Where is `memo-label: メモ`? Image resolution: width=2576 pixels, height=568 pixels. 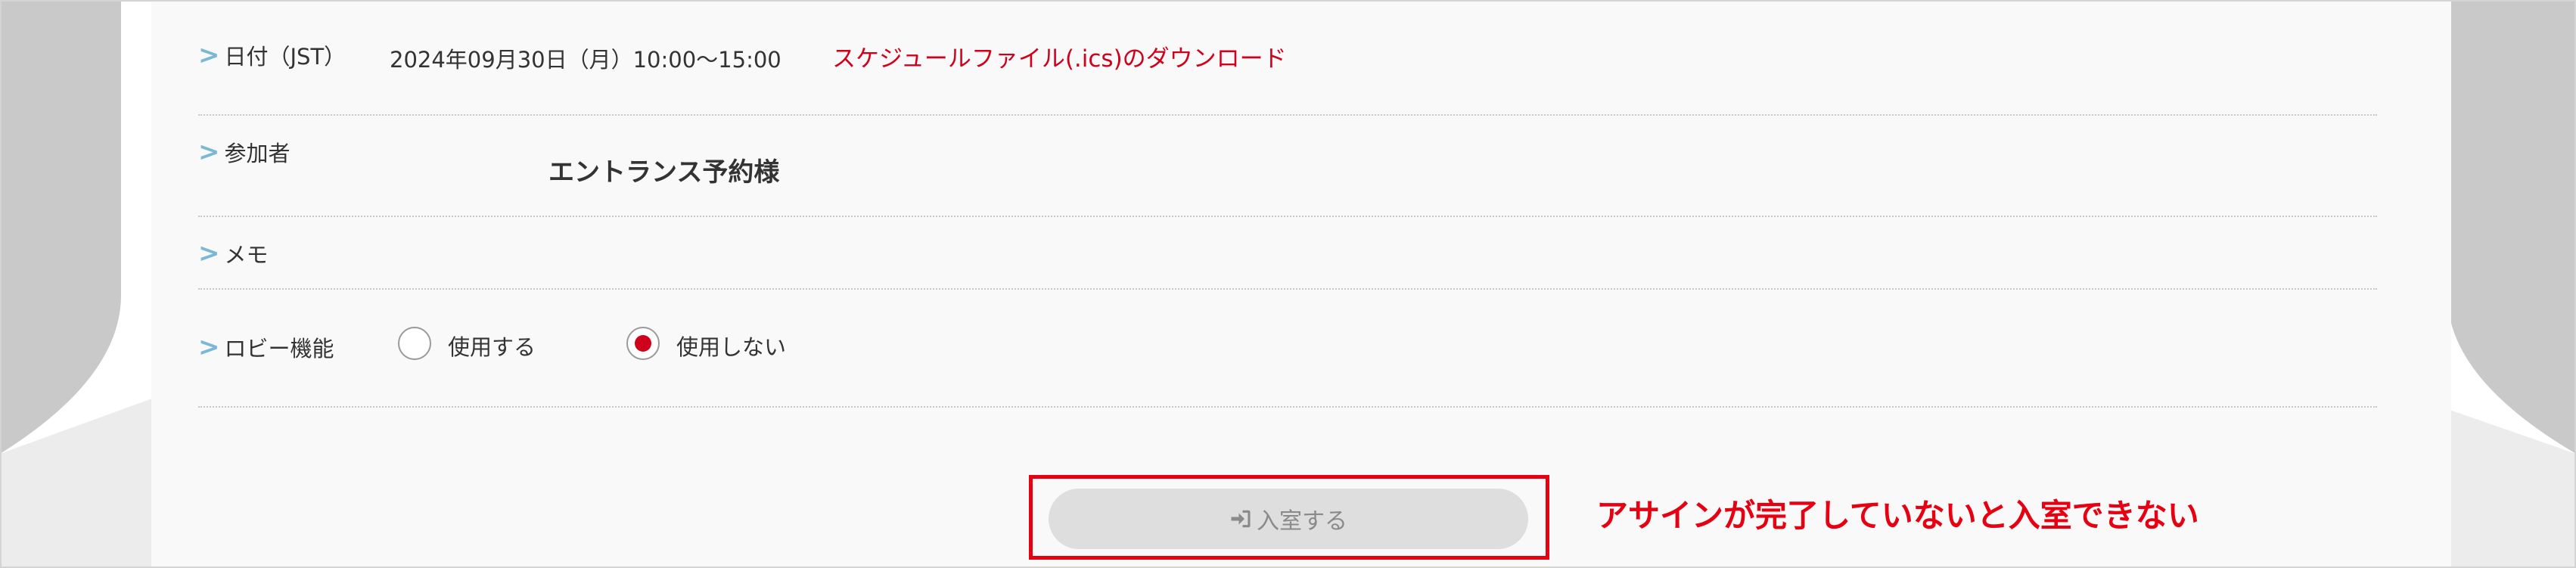 memo-label: メモ is located at coordinates (246, 255).